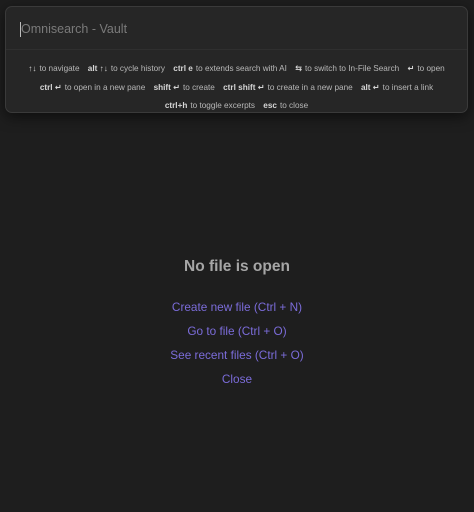 This screenshot has height=512, width=474. I want to click on instruction-close: esc to close, so click(285, 106).